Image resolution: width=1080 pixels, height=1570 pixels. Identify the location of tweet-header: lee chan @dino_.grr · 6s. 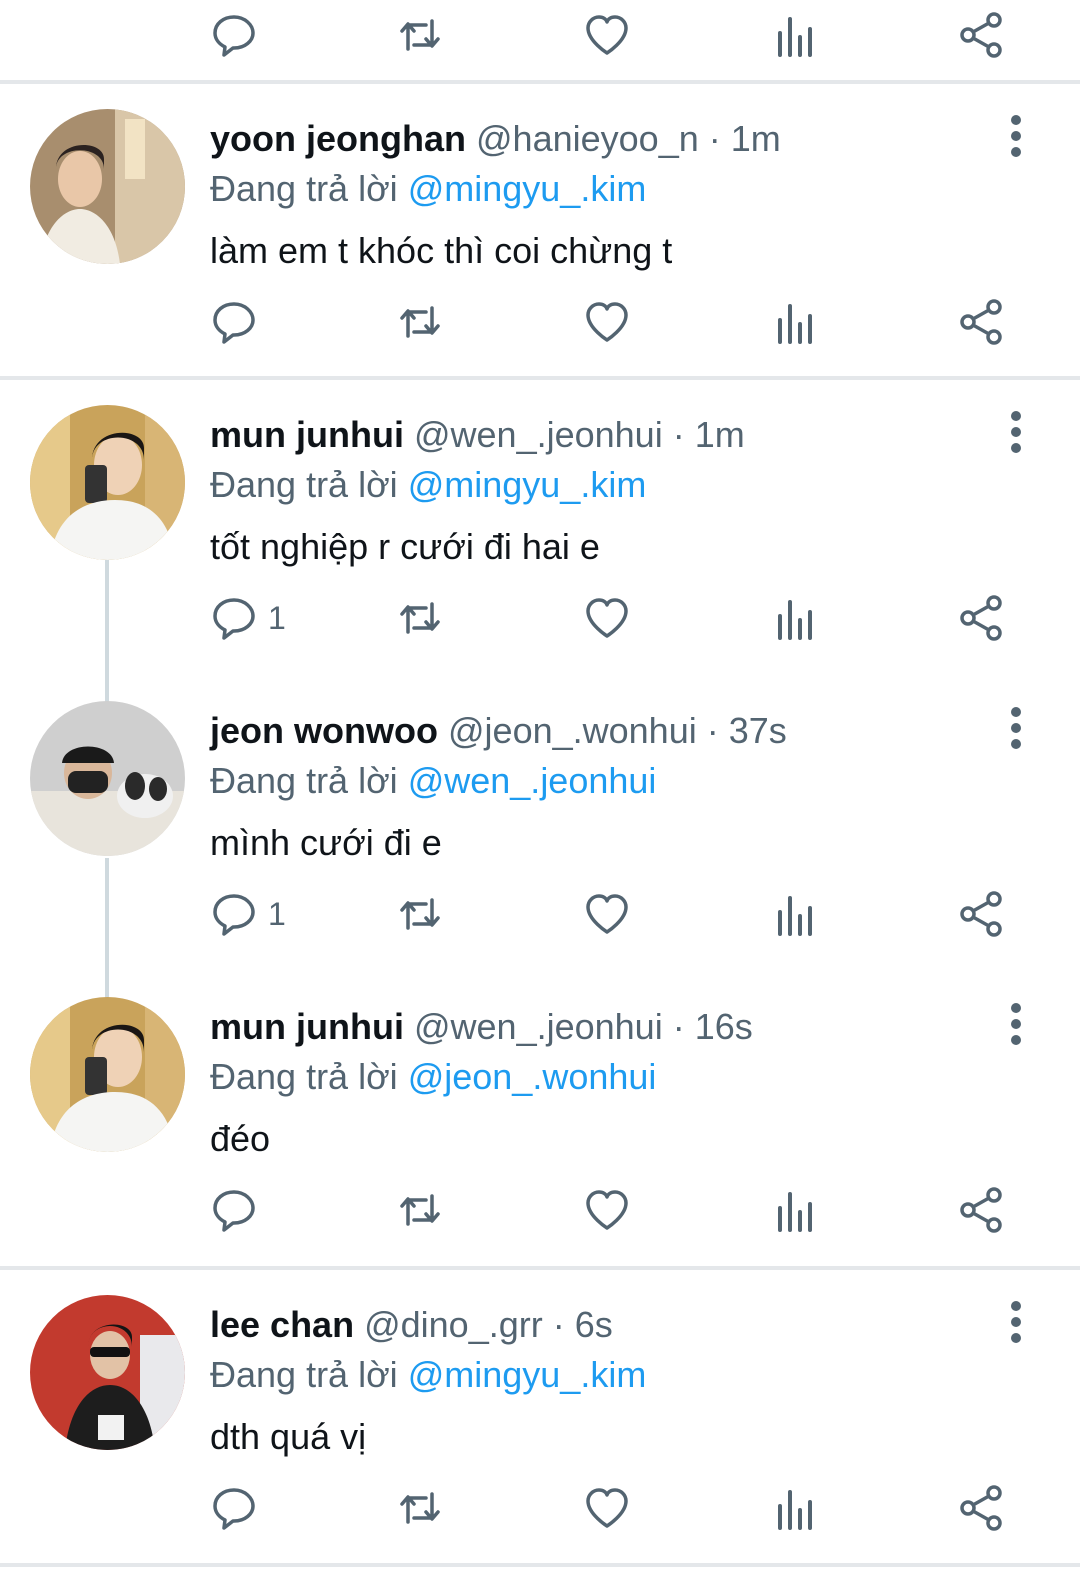
(595, 1325).